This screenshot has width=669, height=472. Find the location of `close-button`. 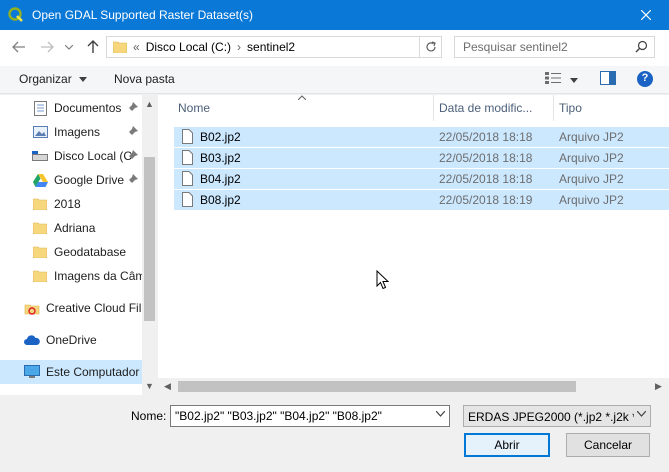

close-button is located at coordinates (646, 15).